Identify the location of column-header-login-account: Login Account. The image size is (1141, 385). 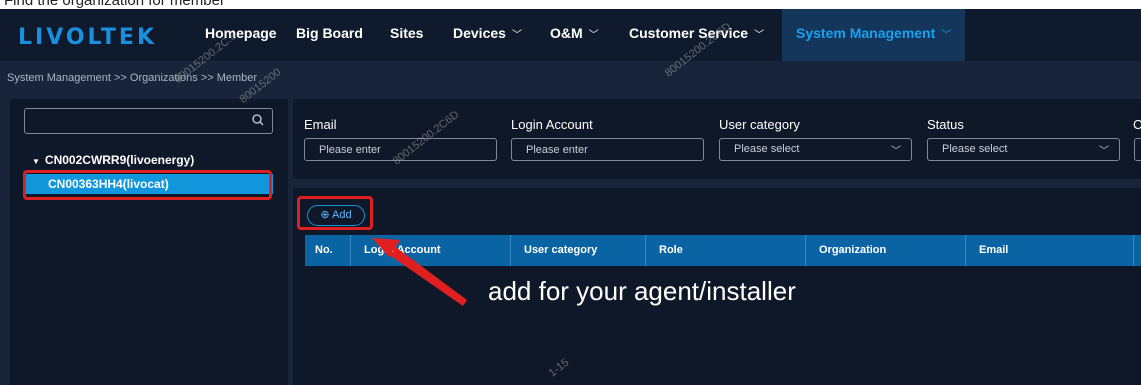
(402, 250).